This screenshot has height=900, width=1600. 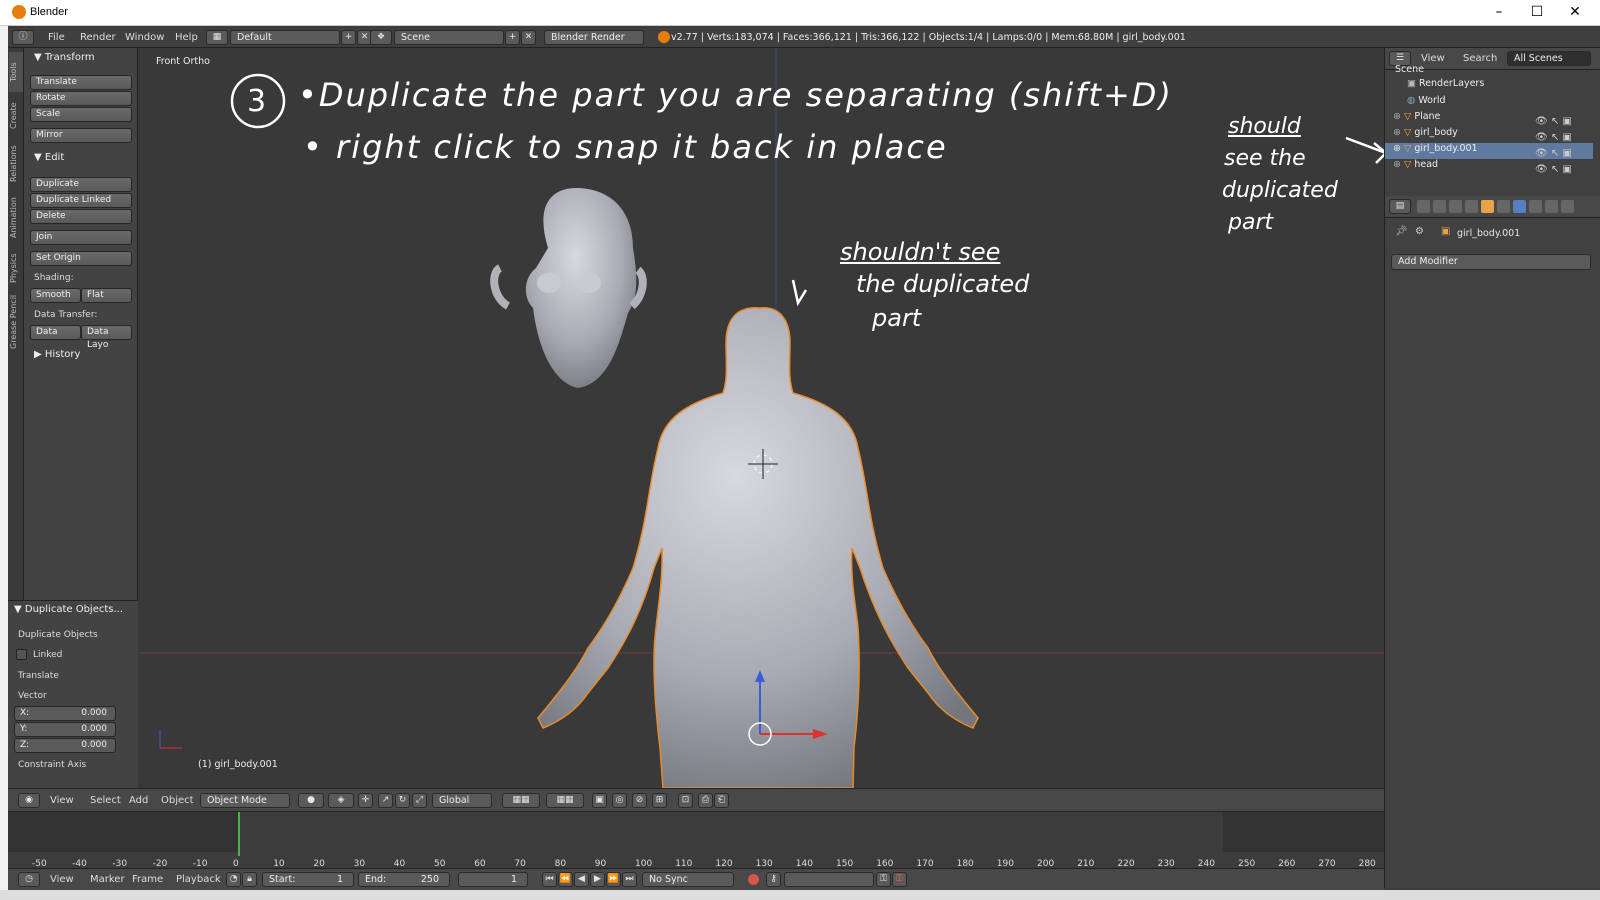 I want to click on jump-prev-key-icon: ⏪, so click(x=565, y=879).